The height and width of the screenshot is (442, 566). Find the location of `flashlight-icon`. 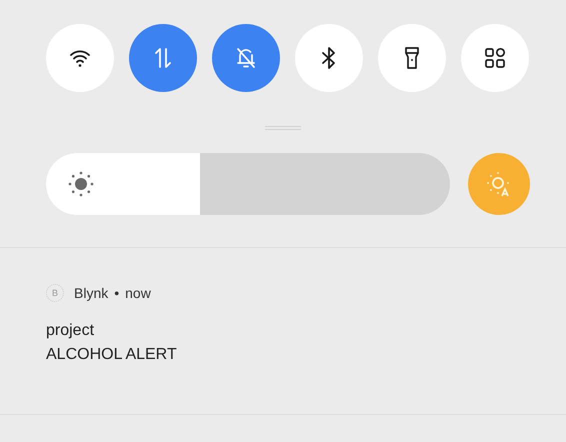

flashlight-icon is located at coordinates (412, 58).